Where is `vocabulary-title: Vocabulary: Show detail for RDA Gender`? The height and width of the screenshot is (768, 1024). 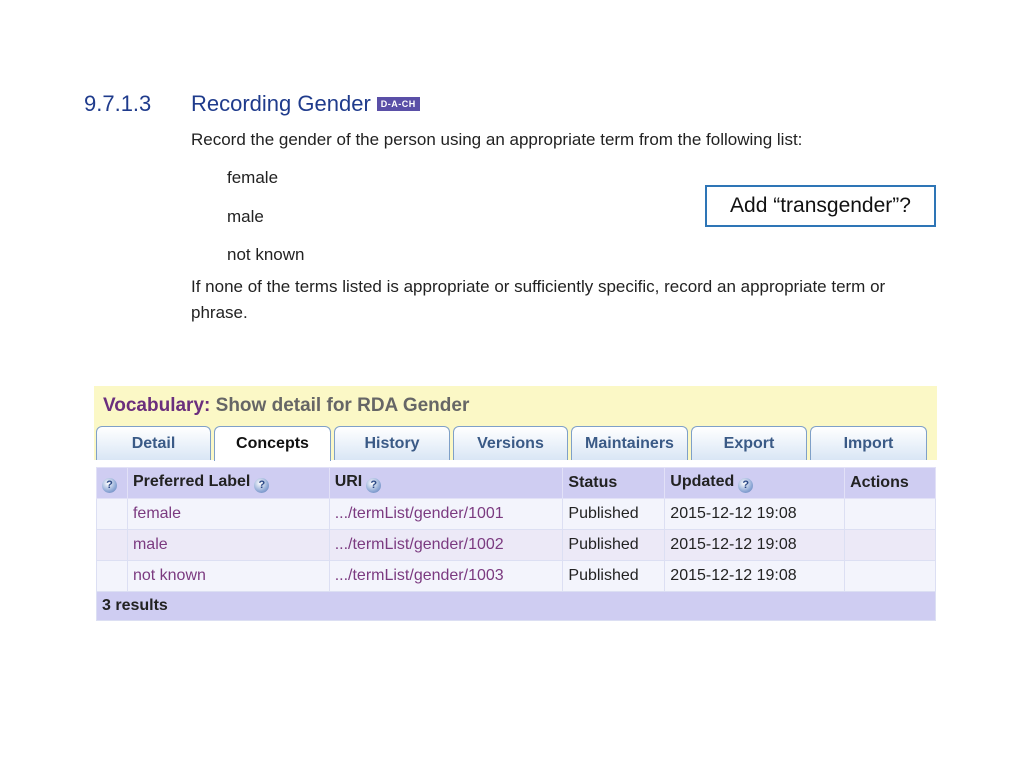
vocabulary-title: Vocabulary: Show detail for RDA Gender is located at coordinates (286, 406).